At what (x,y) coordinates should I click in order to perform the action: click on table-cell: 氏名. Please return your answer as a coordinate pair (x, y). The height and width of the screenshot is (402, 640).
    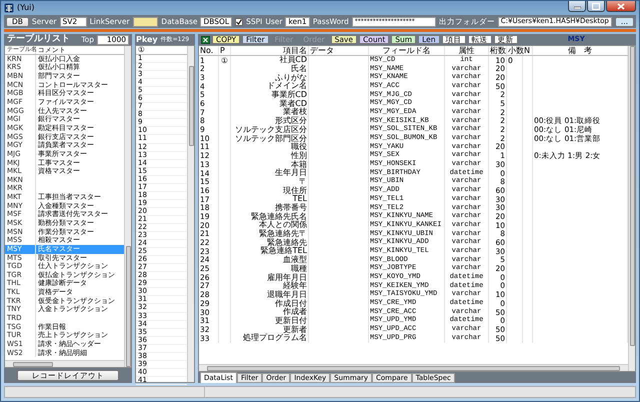
    Looking at the image, I should click on (270, 69).